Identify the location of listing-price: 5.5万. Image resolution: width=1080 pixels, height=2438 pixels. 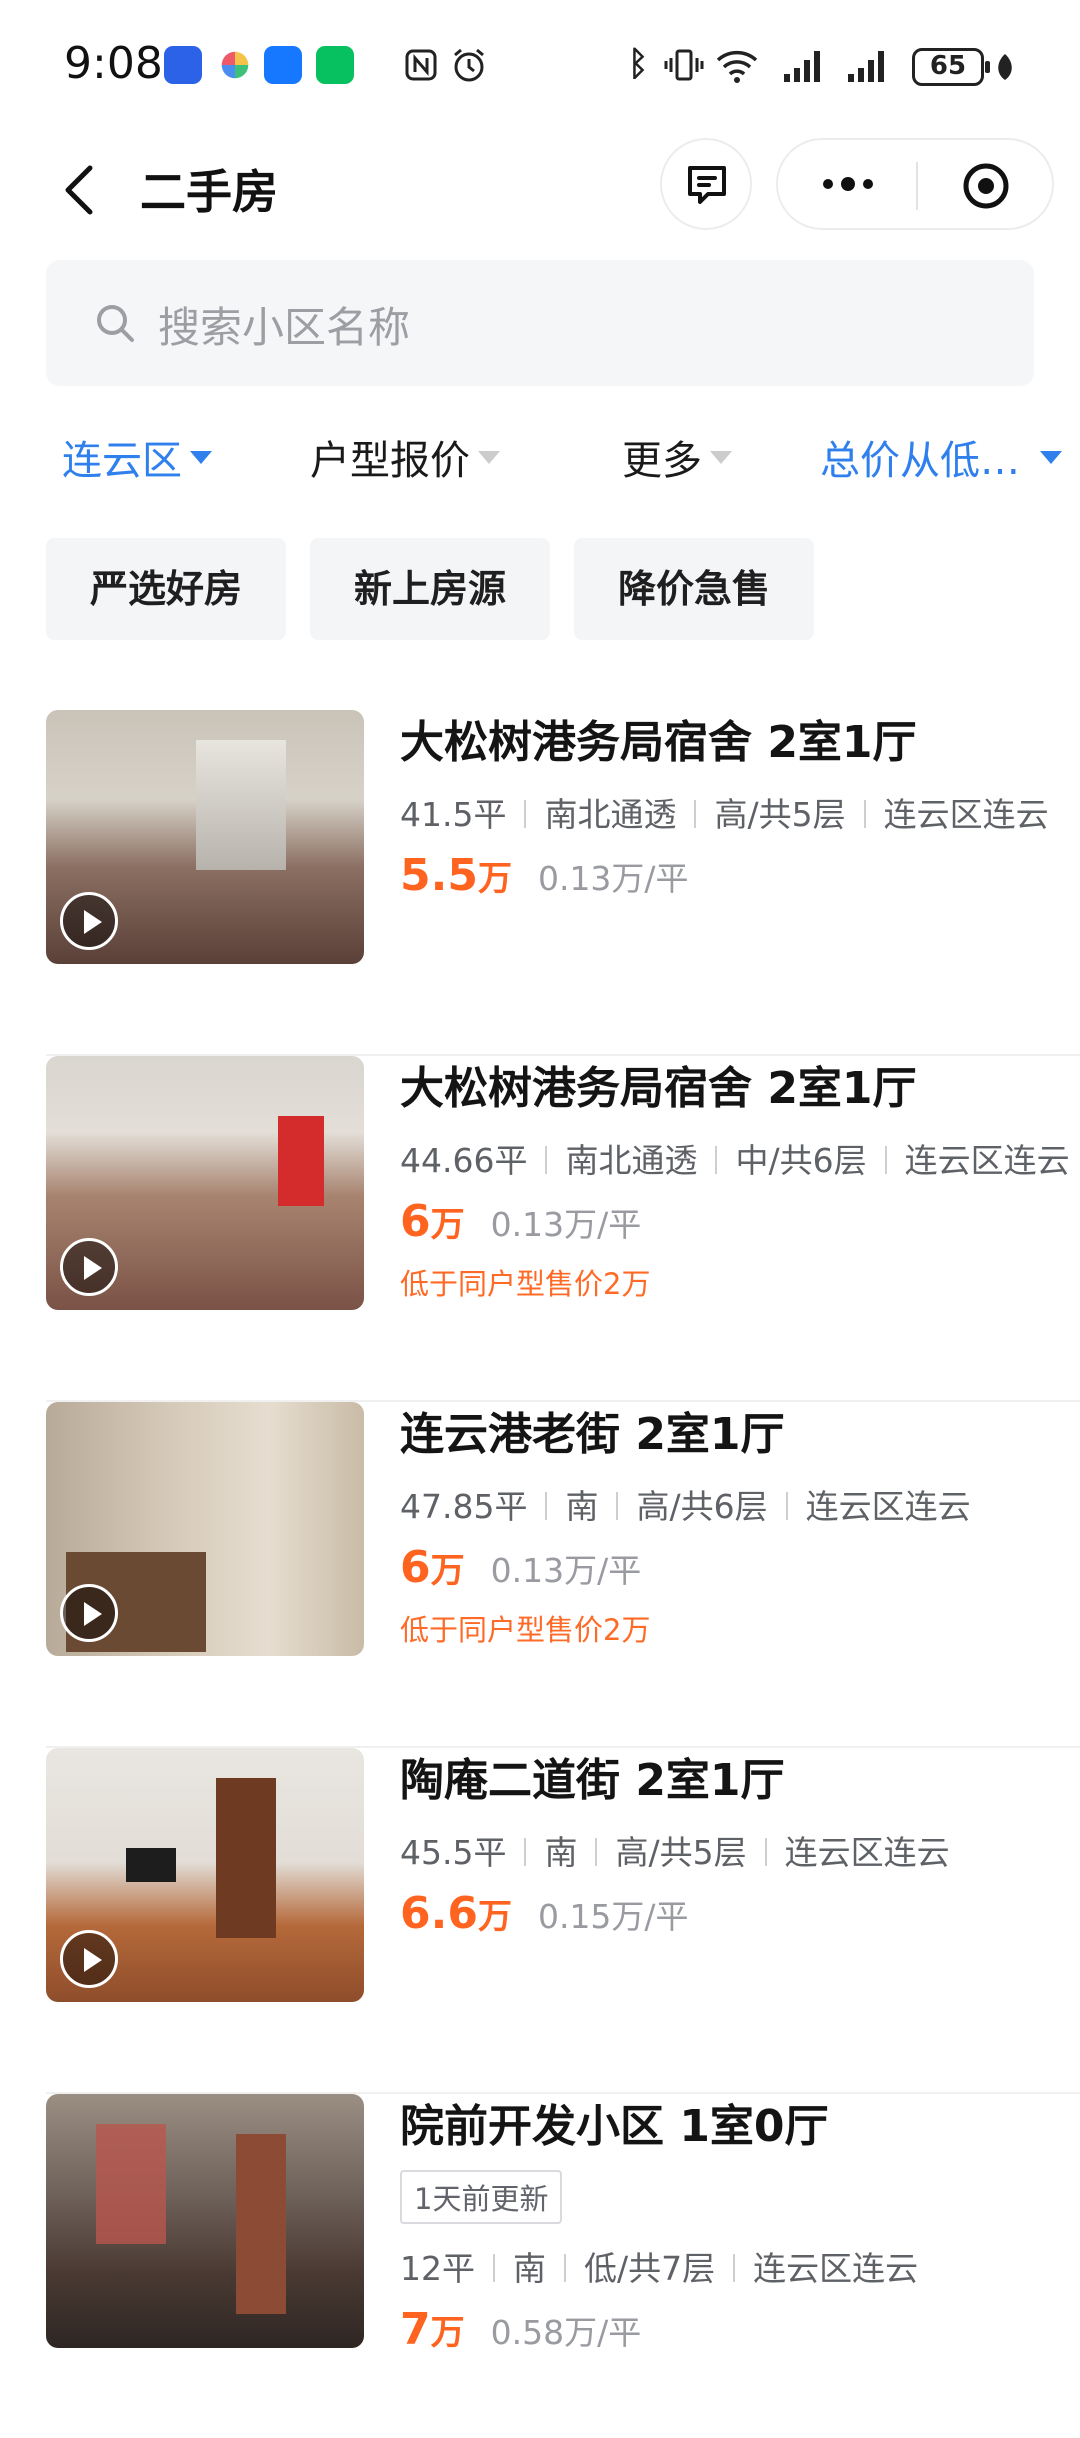
(456, 875).